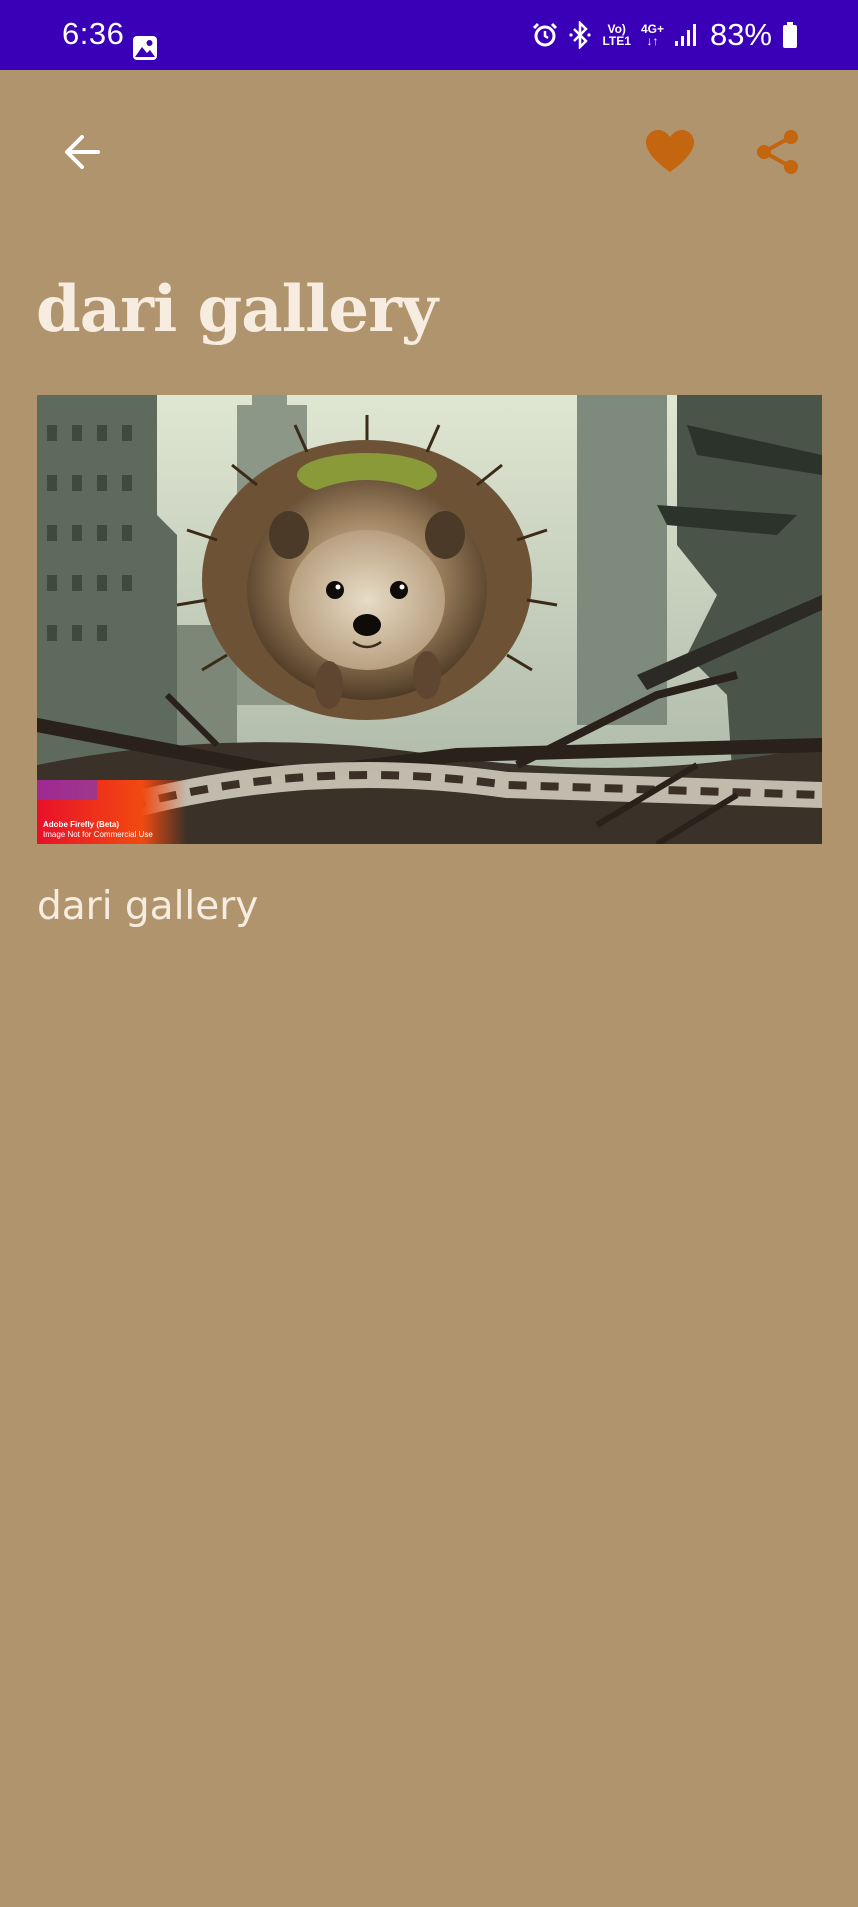  I want to click on gallery-notification-icon, so click(145, 48).